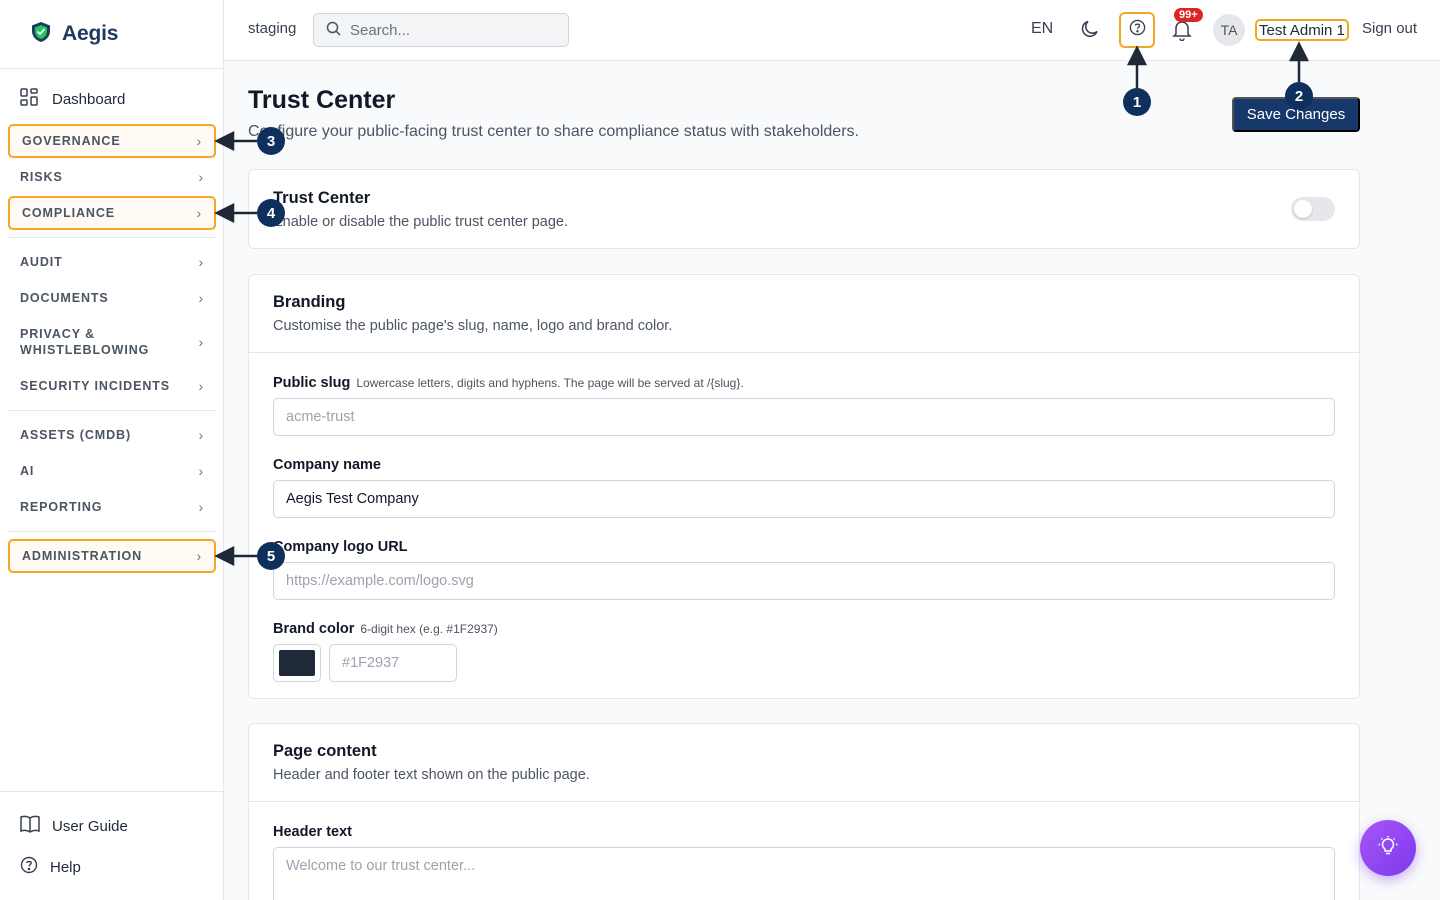 The image size is (1440, 900). Describe the element at coordinates (112, 471) in the screenshot. I see `sidebar-item-ai: AI ›` at that location.